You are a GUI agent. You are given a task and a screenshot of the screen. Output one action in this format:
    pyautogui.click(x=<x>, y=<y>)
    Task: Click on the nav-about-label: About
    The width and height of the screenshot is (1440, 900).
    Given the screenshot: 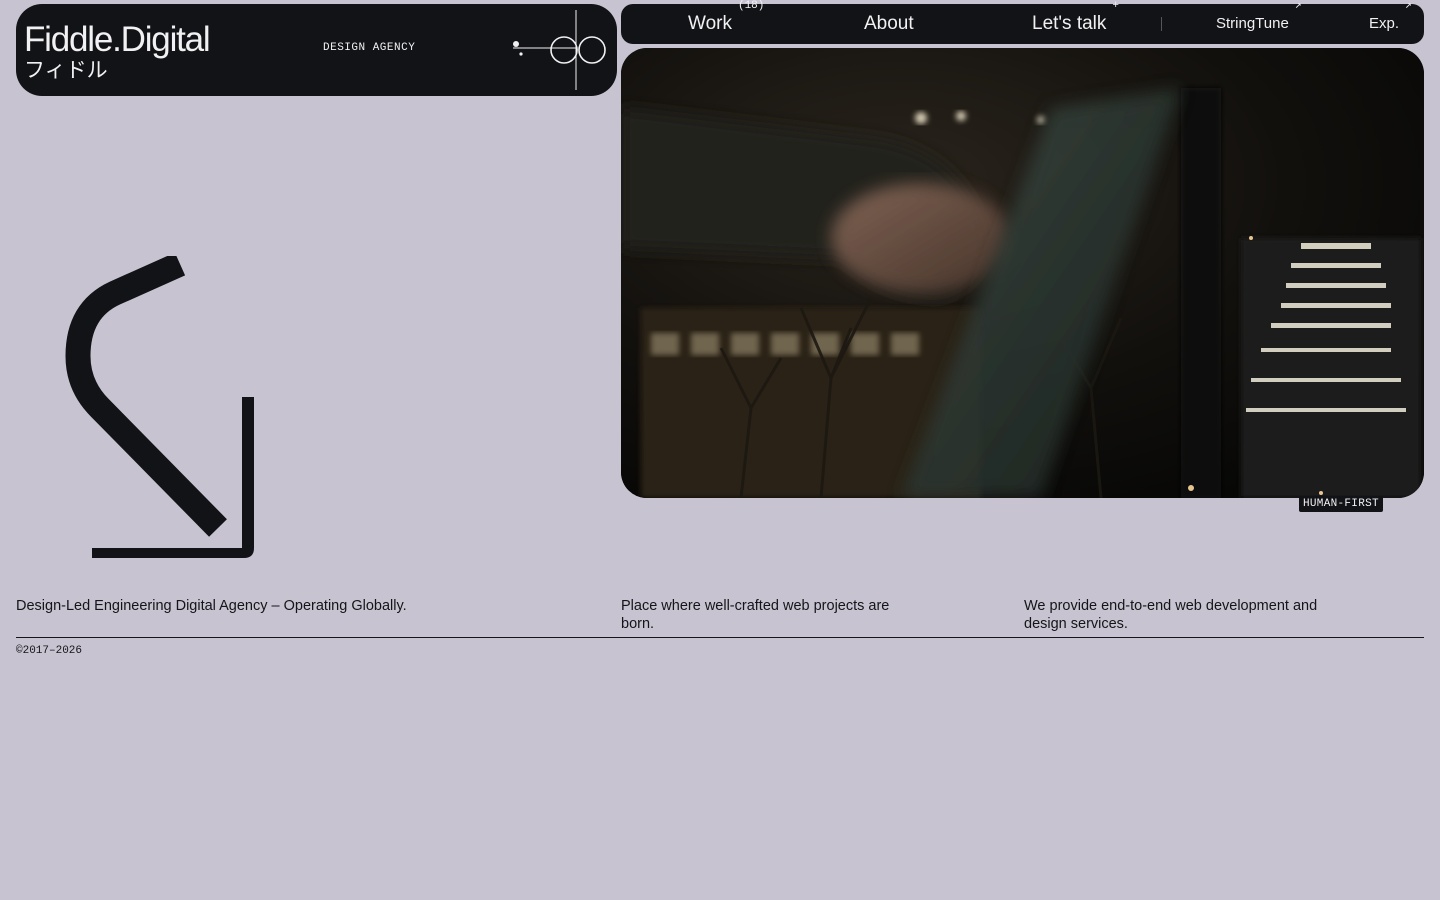 What is the action you would take?
    pyautogui.click(x=889, y=23)
    